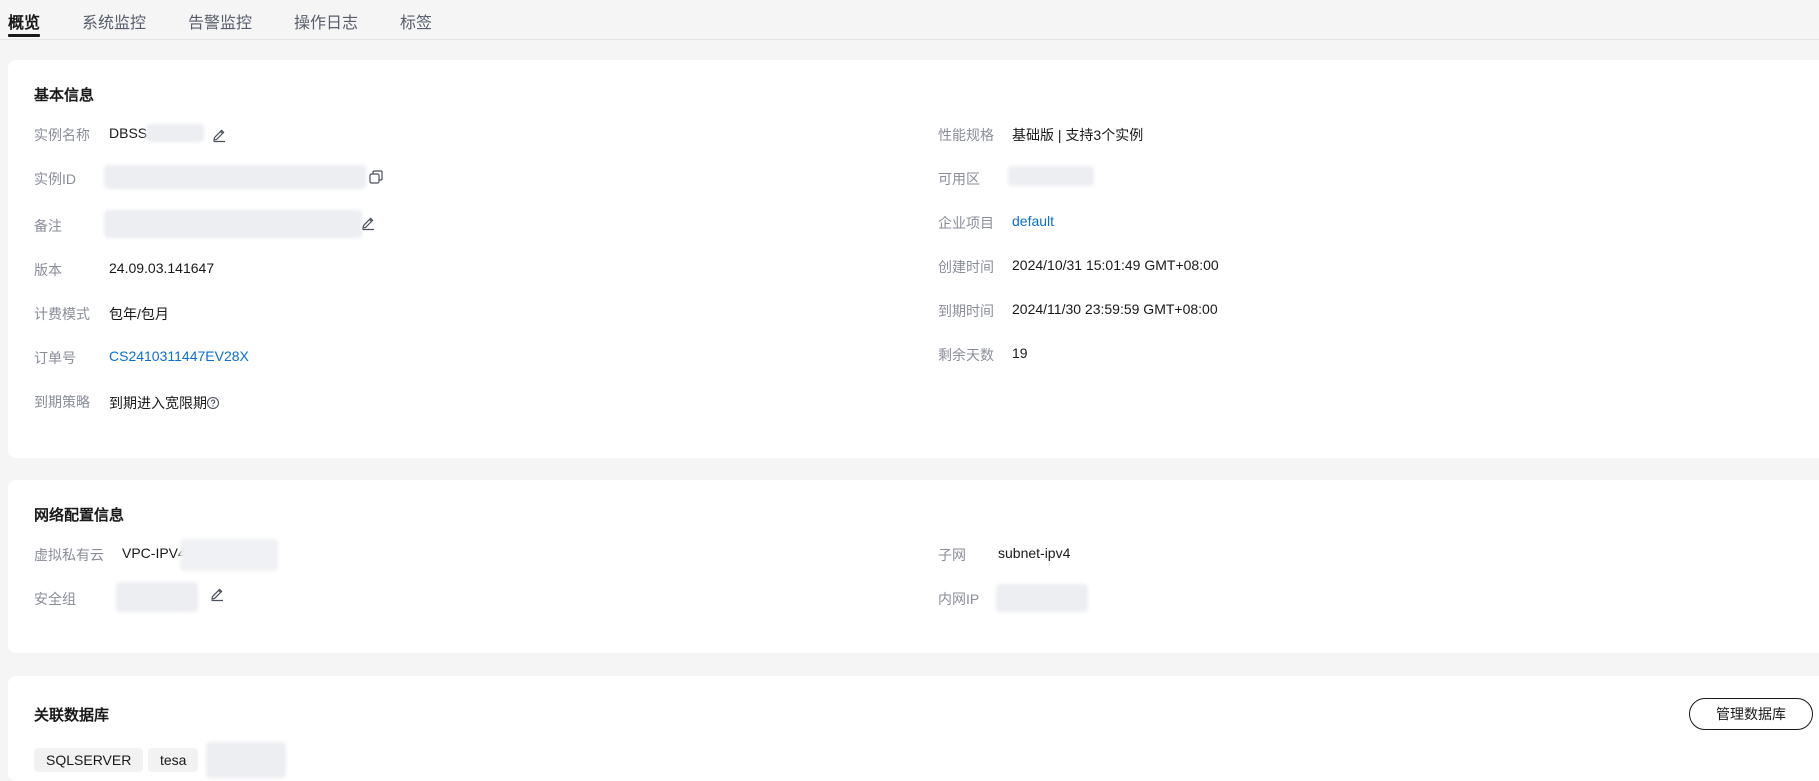 This screenshot has height=781, width=1819. I want to click on days-left-value: 19, so click(1020, 353).